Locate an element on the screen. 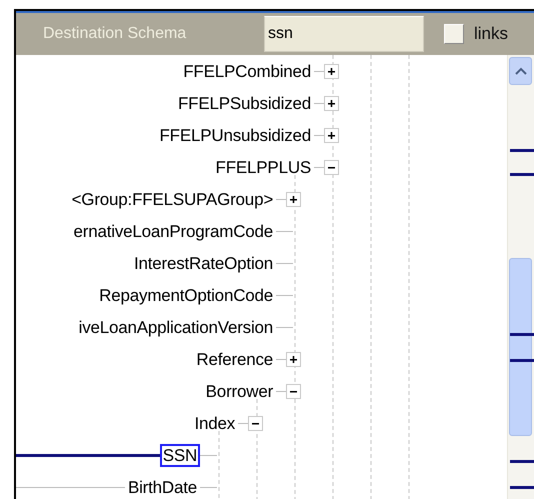  links-checkbox is located at coordinates (454, 34).